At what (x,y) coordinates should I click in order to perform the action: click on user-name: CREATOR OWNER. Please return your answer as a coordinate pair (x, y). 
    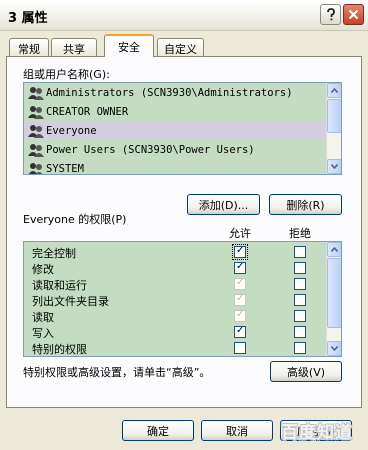
    Looking at the image, I should click on (87, 111).